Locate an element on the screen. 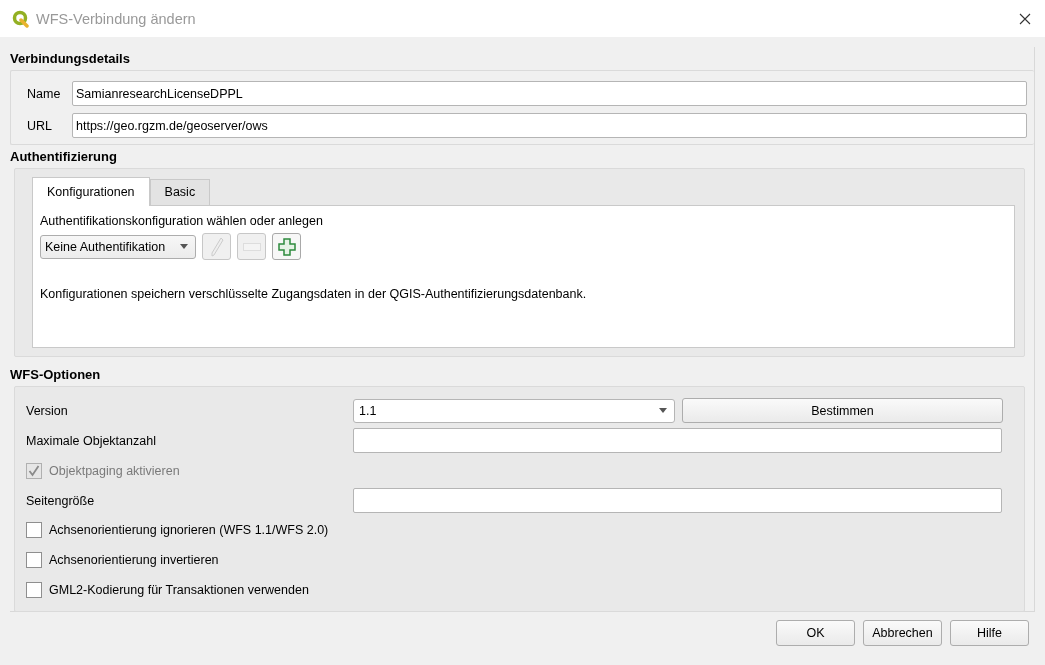 This screenshot has height=665, width=1045. text-field: SamianresearchLicenseDPPL is located at coordinates (549, 93).